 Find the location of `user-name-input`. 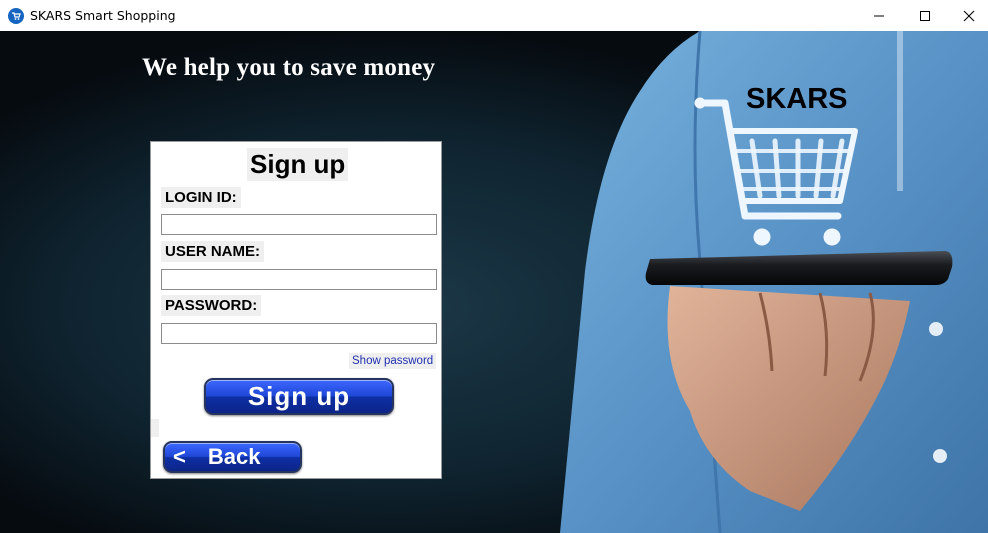

user-name-input is located at coordinates (299, 279).